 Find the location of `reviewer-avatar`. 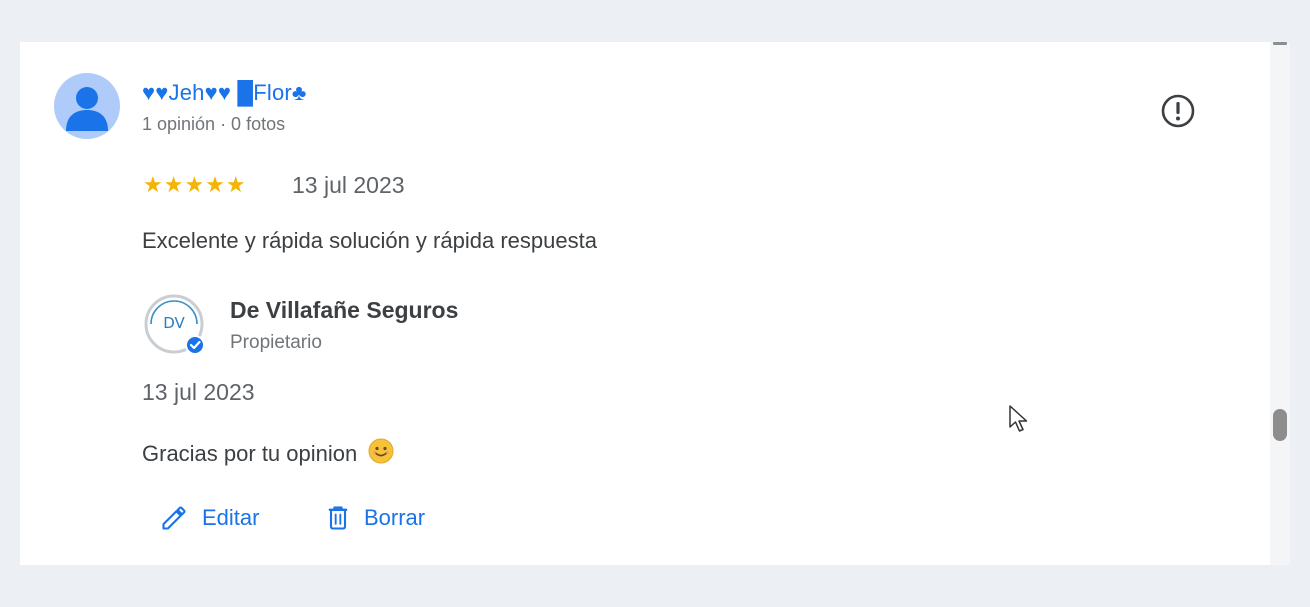

reviewer-avatar is located at coordinates (87, 106).